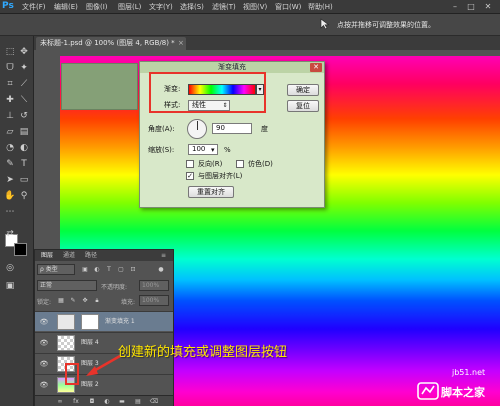 The height and width of the screenshot is (406, 500). I want to click on menu-window: 窗口(W), so click(288, 7).